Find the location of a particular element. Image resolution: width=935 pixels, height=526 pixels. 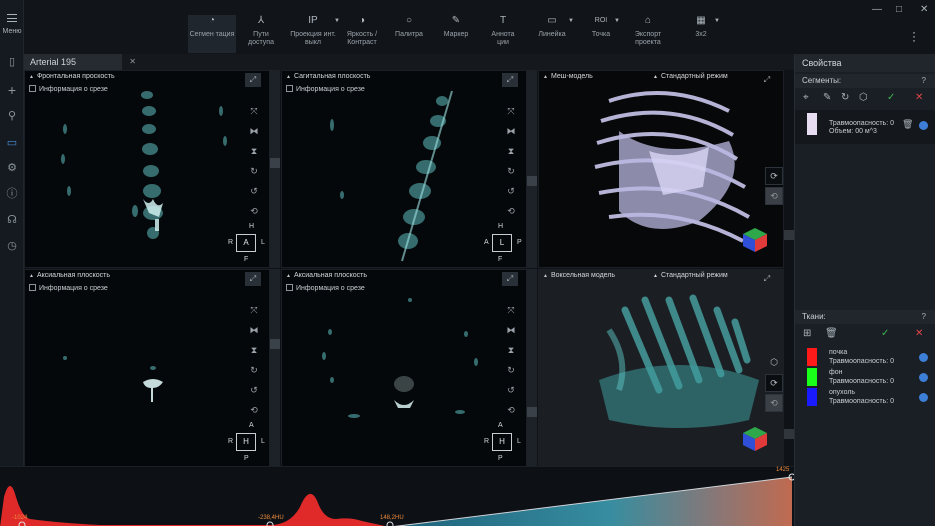

axial2-slice-scrollbar is located at coordinates (532, 368).